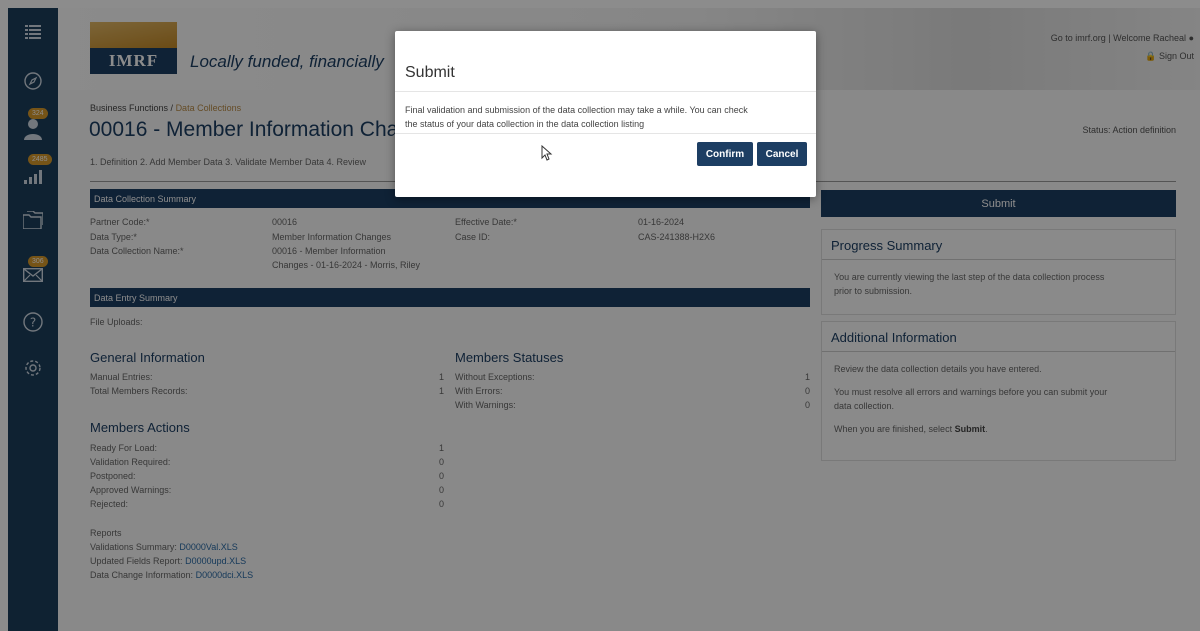 The height and width of the screenshot is (631, 1200). Describe the element at coordinates (547, 152) in the screenshot. I see `mouse-cursor-icon` at that location.